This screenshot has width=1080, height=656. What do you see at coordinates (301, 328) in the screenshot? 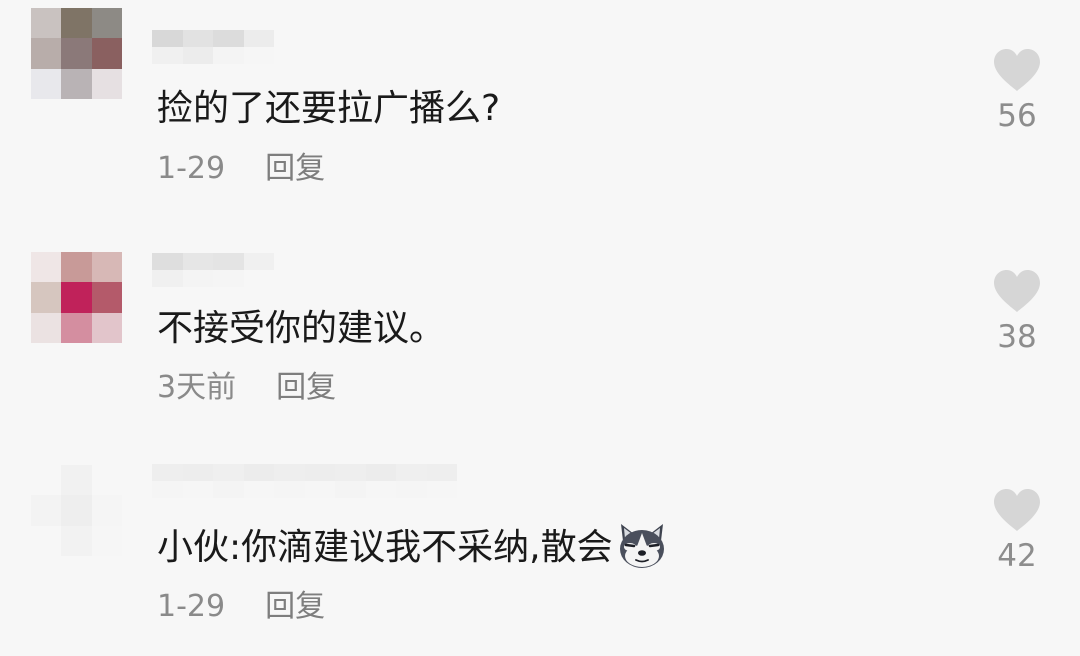
I see `comment-text: 不接受你的建议。` at bounding box center [301, 328].